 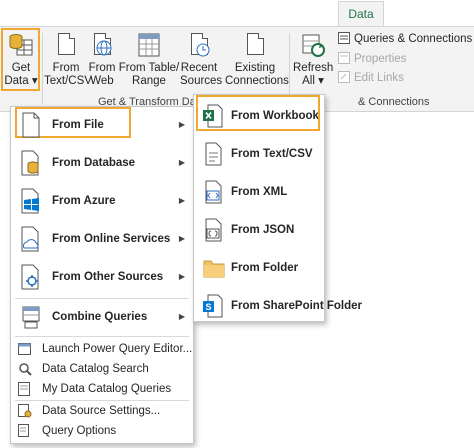 I want to click on from-text-csv-label-1: From, so click(x=66, y=68).